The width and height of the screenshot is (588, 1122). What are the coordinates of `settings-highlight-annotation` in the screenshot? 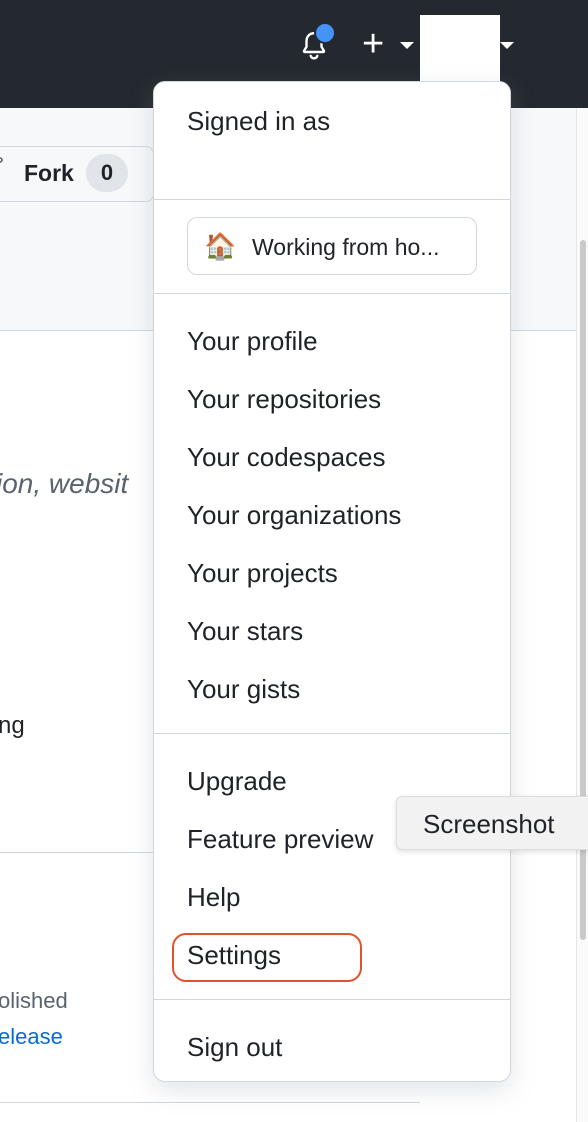 It's located at (267, 957).